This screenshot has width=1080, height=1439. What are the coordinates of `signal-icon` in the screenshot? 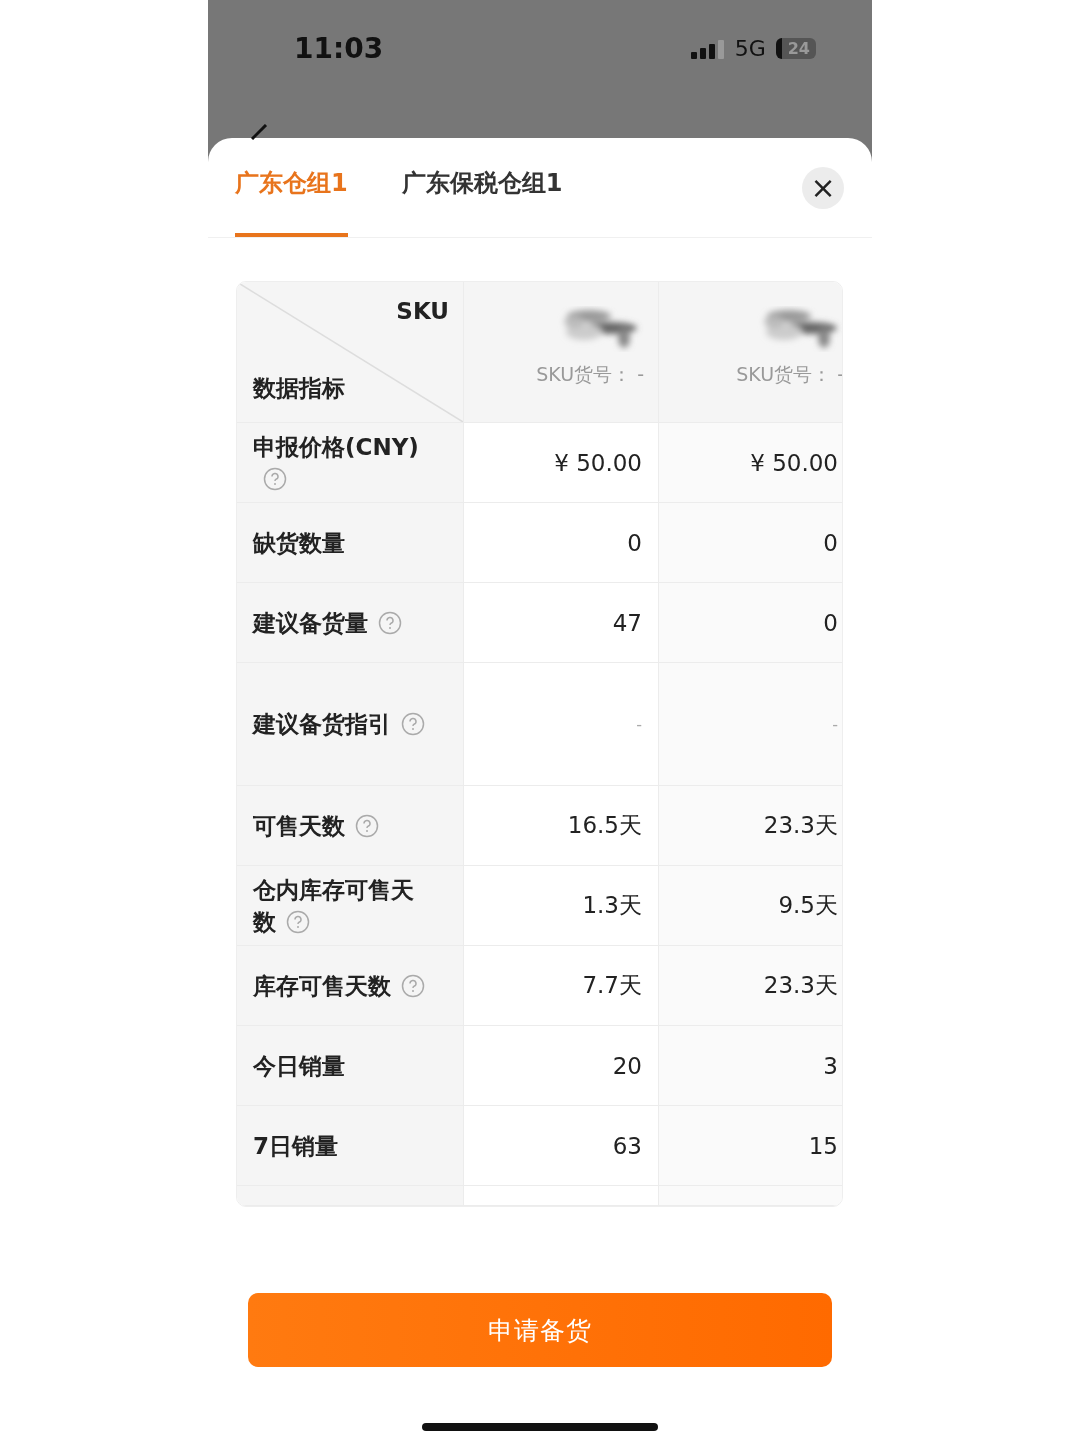 It's located at (707, 48).